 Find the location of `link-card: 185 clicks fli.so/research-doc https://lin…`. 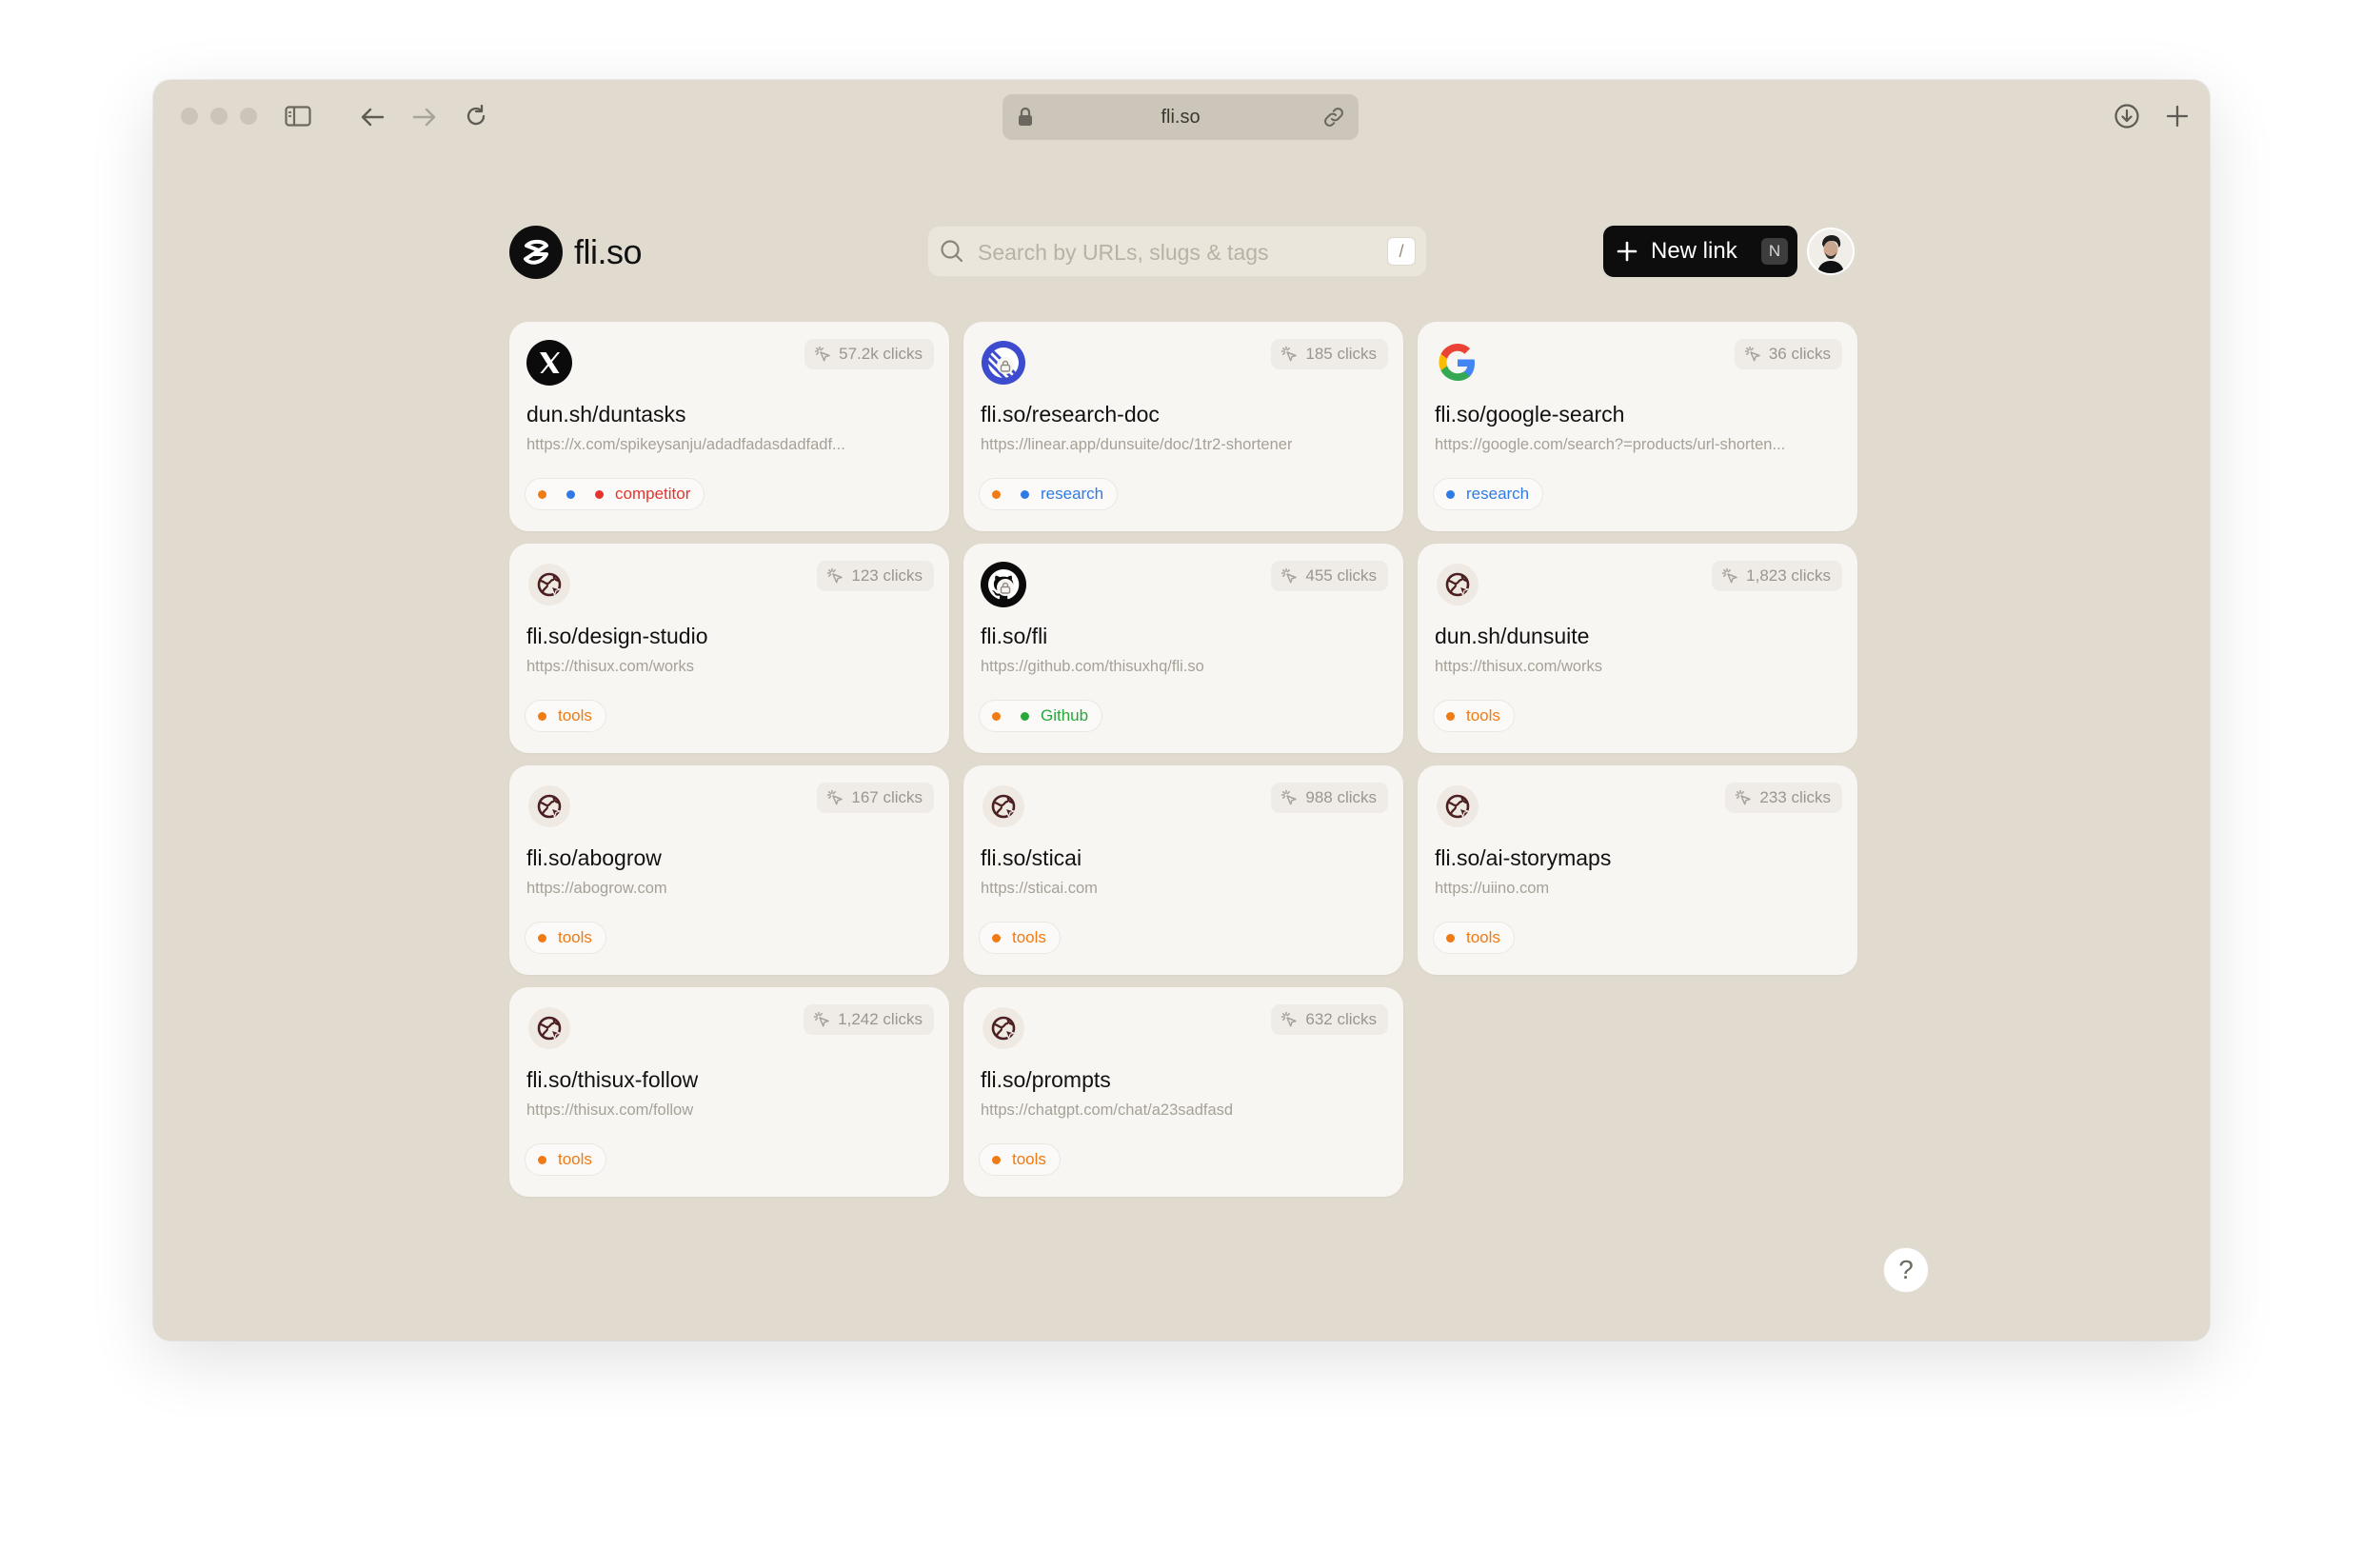

link-card: 185 clicks fli.so/research-doc https://lin… is located at coordinates (1183, 427).